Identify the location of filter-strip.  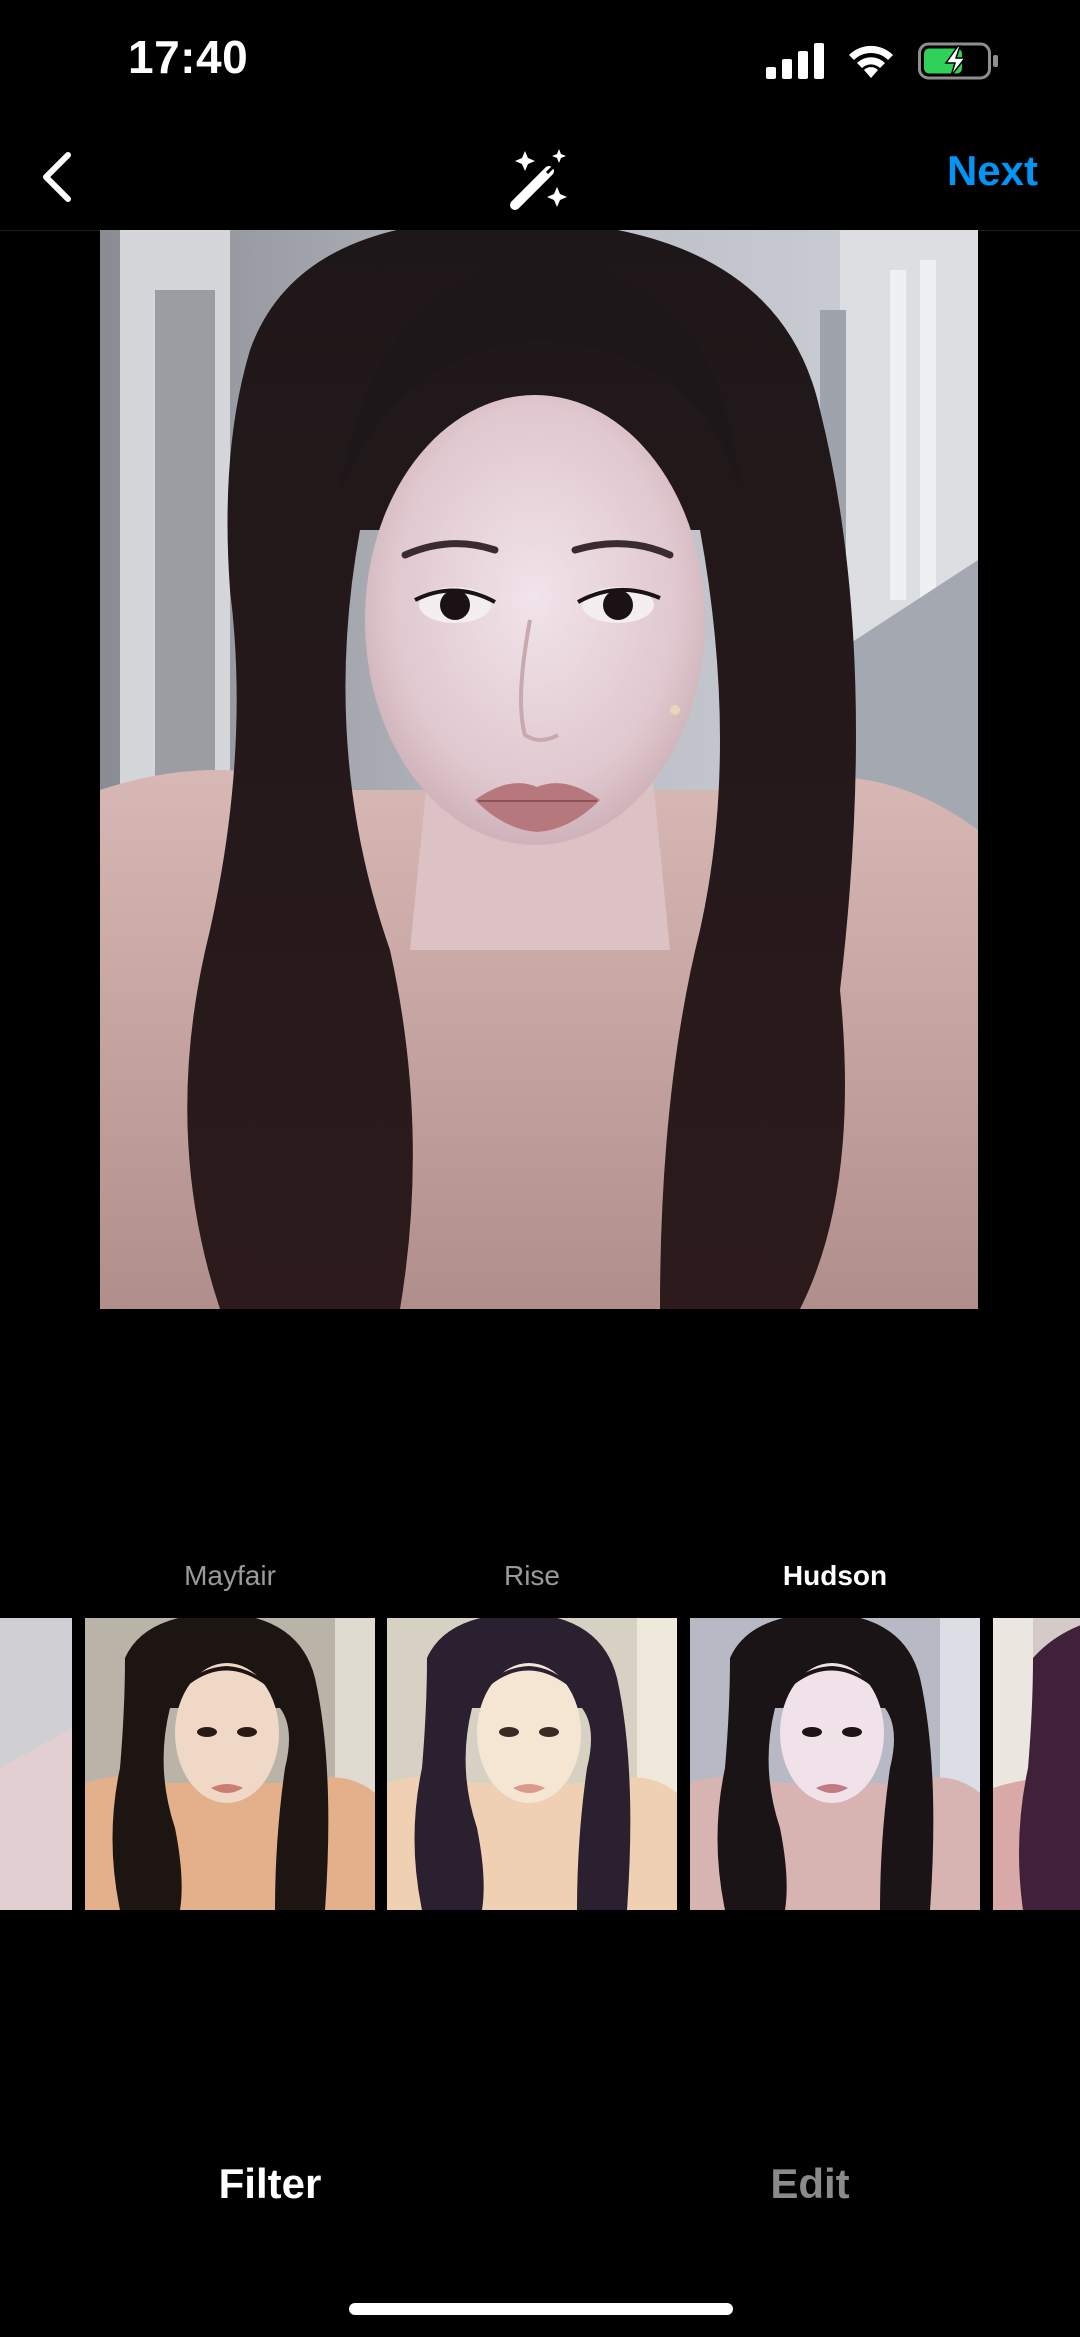
(540, 1764).